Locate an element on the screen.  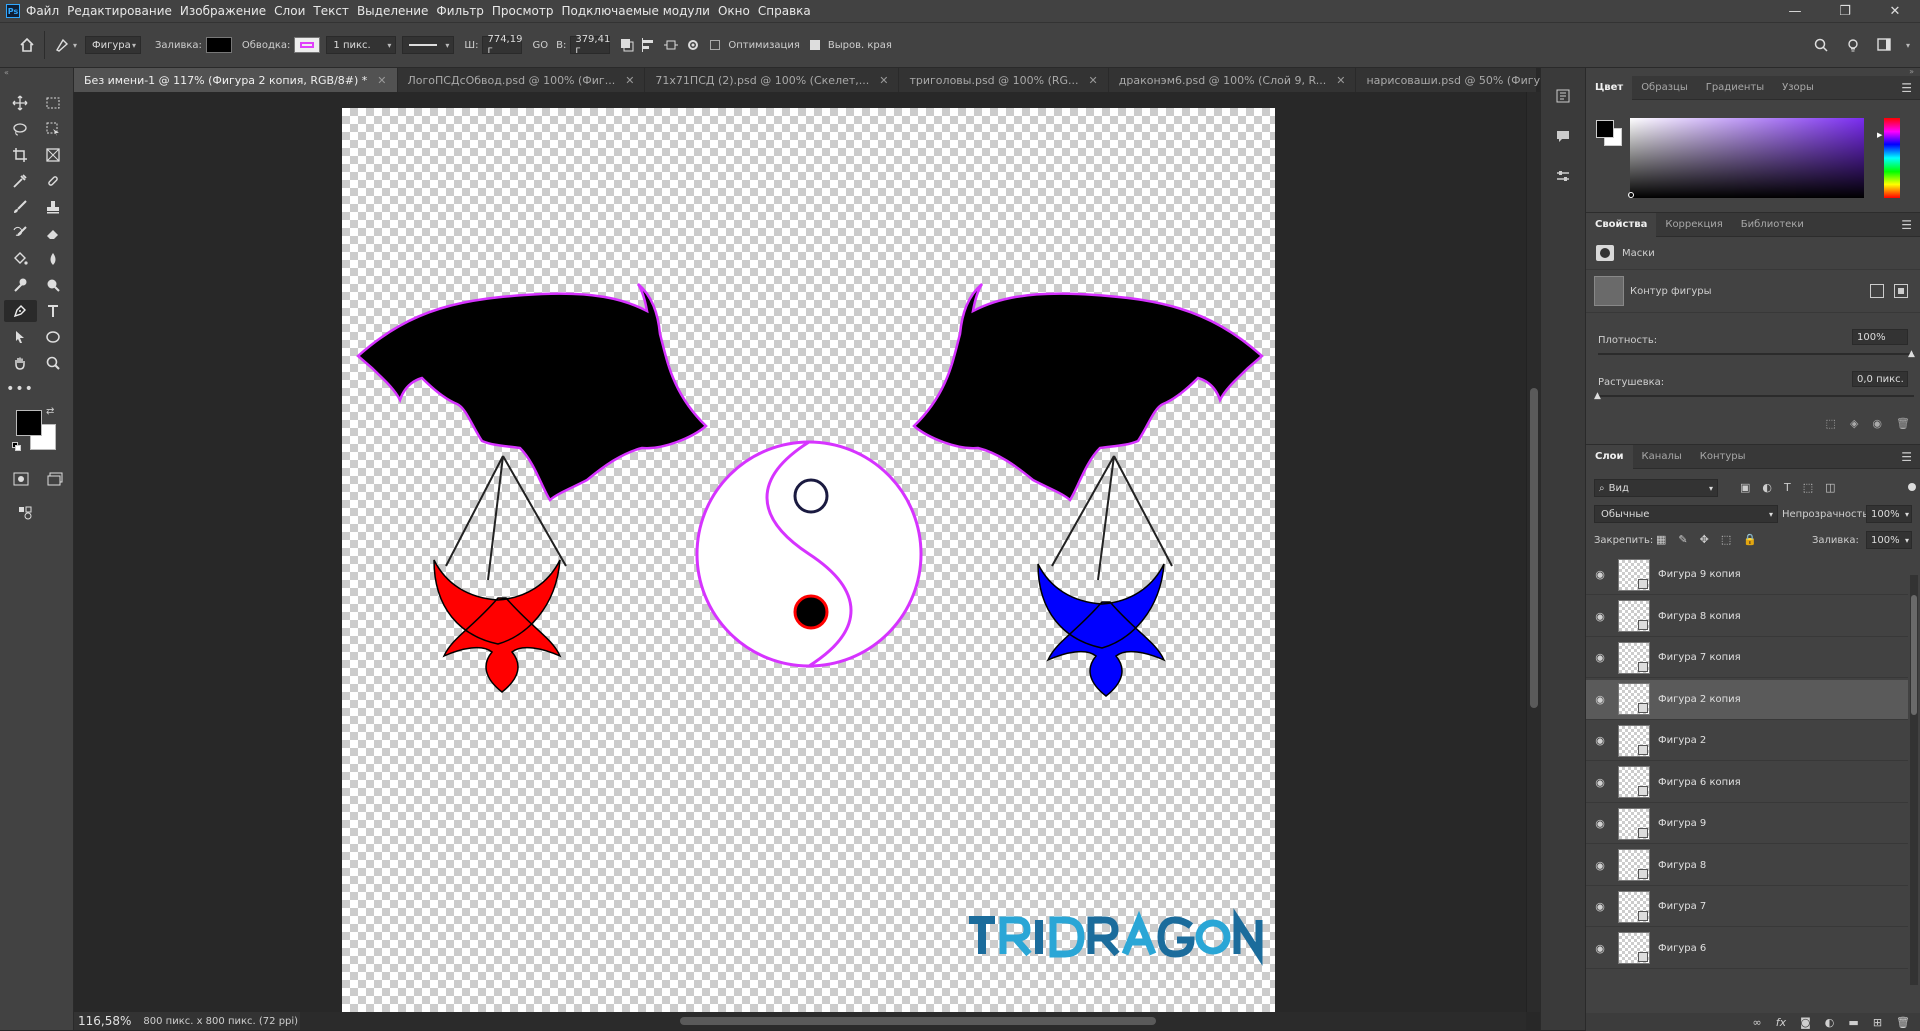
scroll-thumb is located at coordinates (918, 1021).